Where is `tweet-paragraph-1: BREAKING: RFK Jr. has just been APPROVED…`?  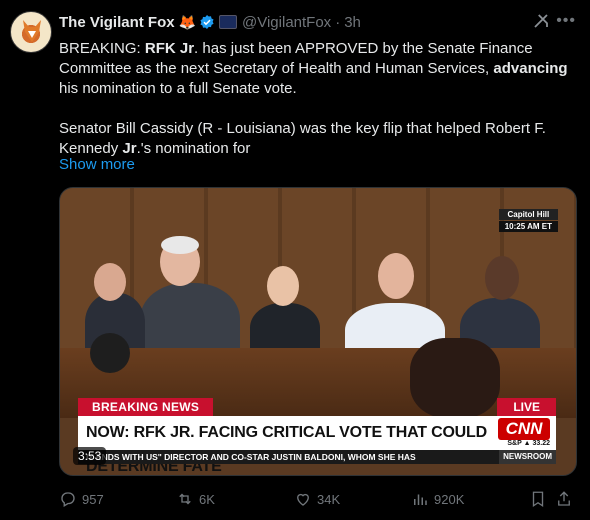
tweet-paragraph-1: BREAKING: RFK Jr. has just been APPROVED… is located at coordinates (313, 68).